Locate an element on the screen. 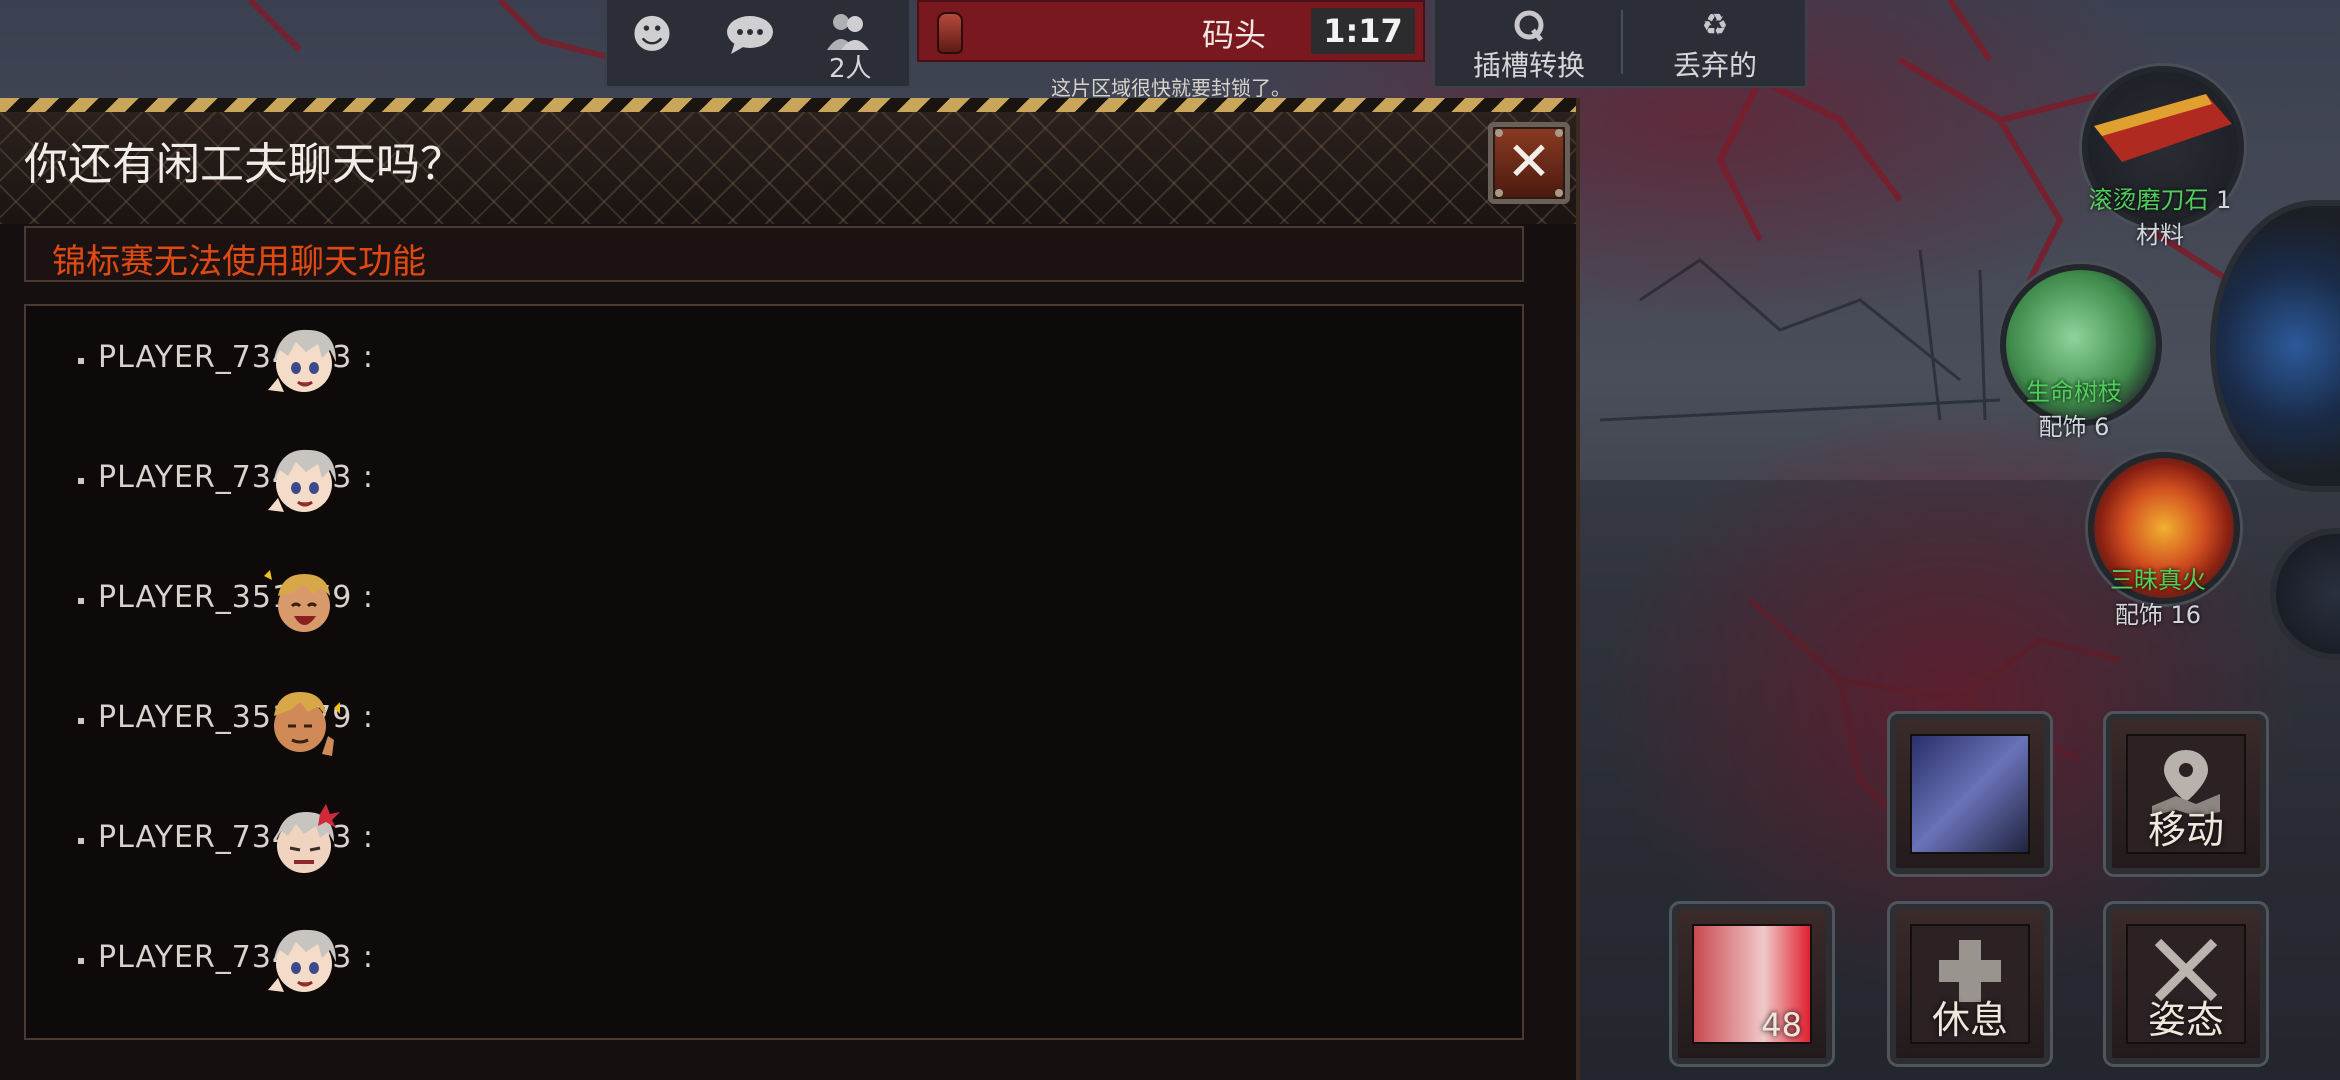 This screenshot has height=1080, width=2340. action-toolbar: 插槽转换 ♻ 丢弃的 is located at coordinates (1620, 44).